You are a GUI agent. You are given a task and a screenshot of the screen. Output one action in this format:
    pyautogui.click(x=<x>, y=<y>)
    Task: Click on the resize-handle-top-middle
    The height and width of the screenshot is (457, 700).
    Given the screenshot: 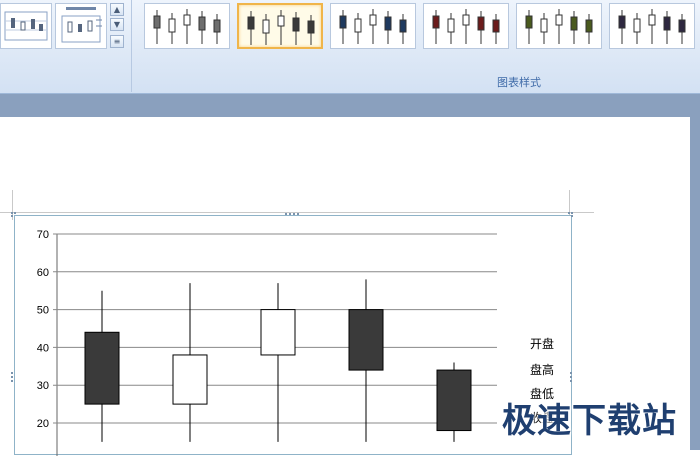 What is the action you would take?
    pyautogui.click(x=293, y=215)
    